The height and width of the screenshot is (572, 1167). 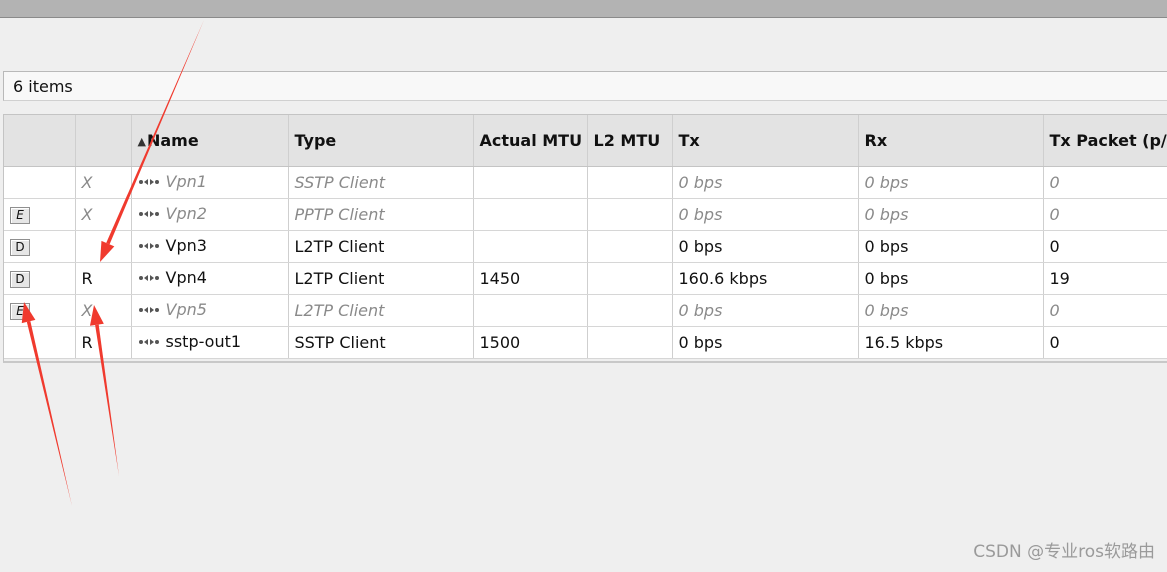 I want to click on row-actual-mtu: 1450, so click(x=530, y=278).